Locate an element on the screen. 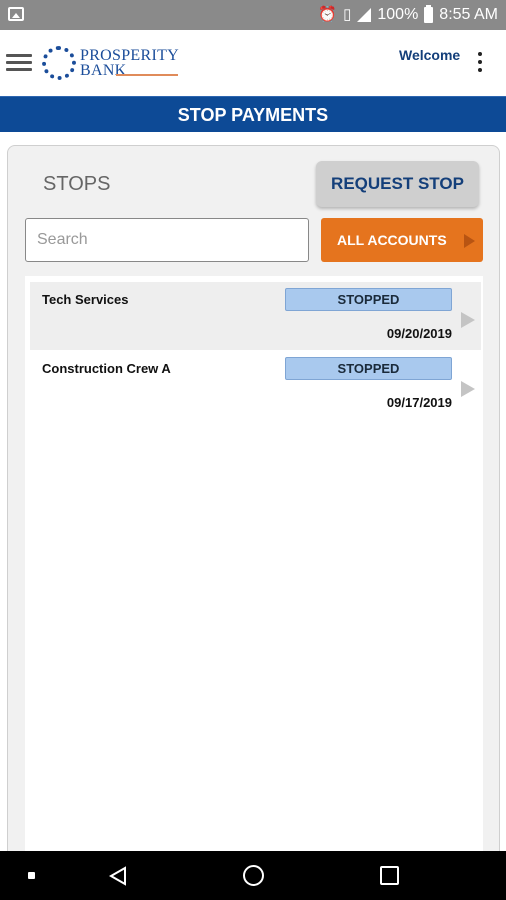 The width and height of the screenshot is (506, 900). battery-percent: 100% is located at coordinates (398, 14).